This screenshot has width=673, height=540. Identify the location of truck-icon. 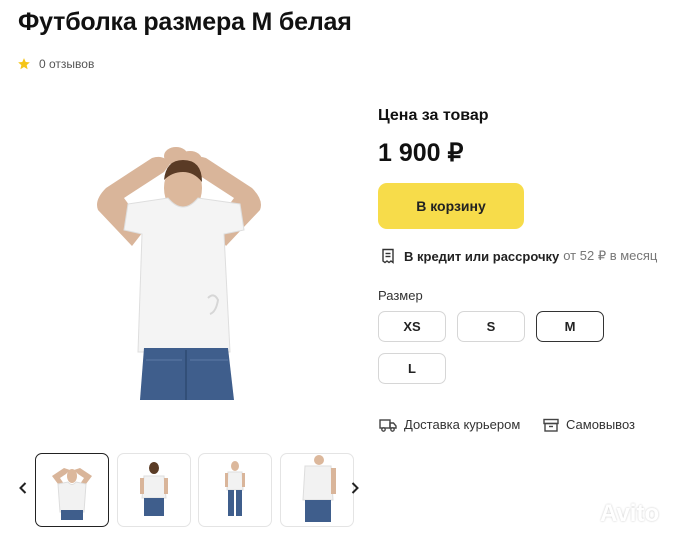
(388, 425).